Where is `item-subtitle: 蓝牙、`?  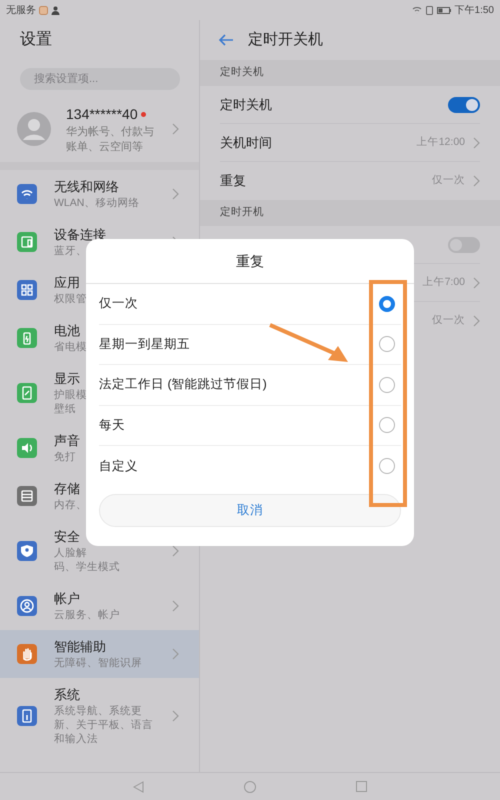 item-subtitle: 蓝牙、 is located at coordinates (70, 251).